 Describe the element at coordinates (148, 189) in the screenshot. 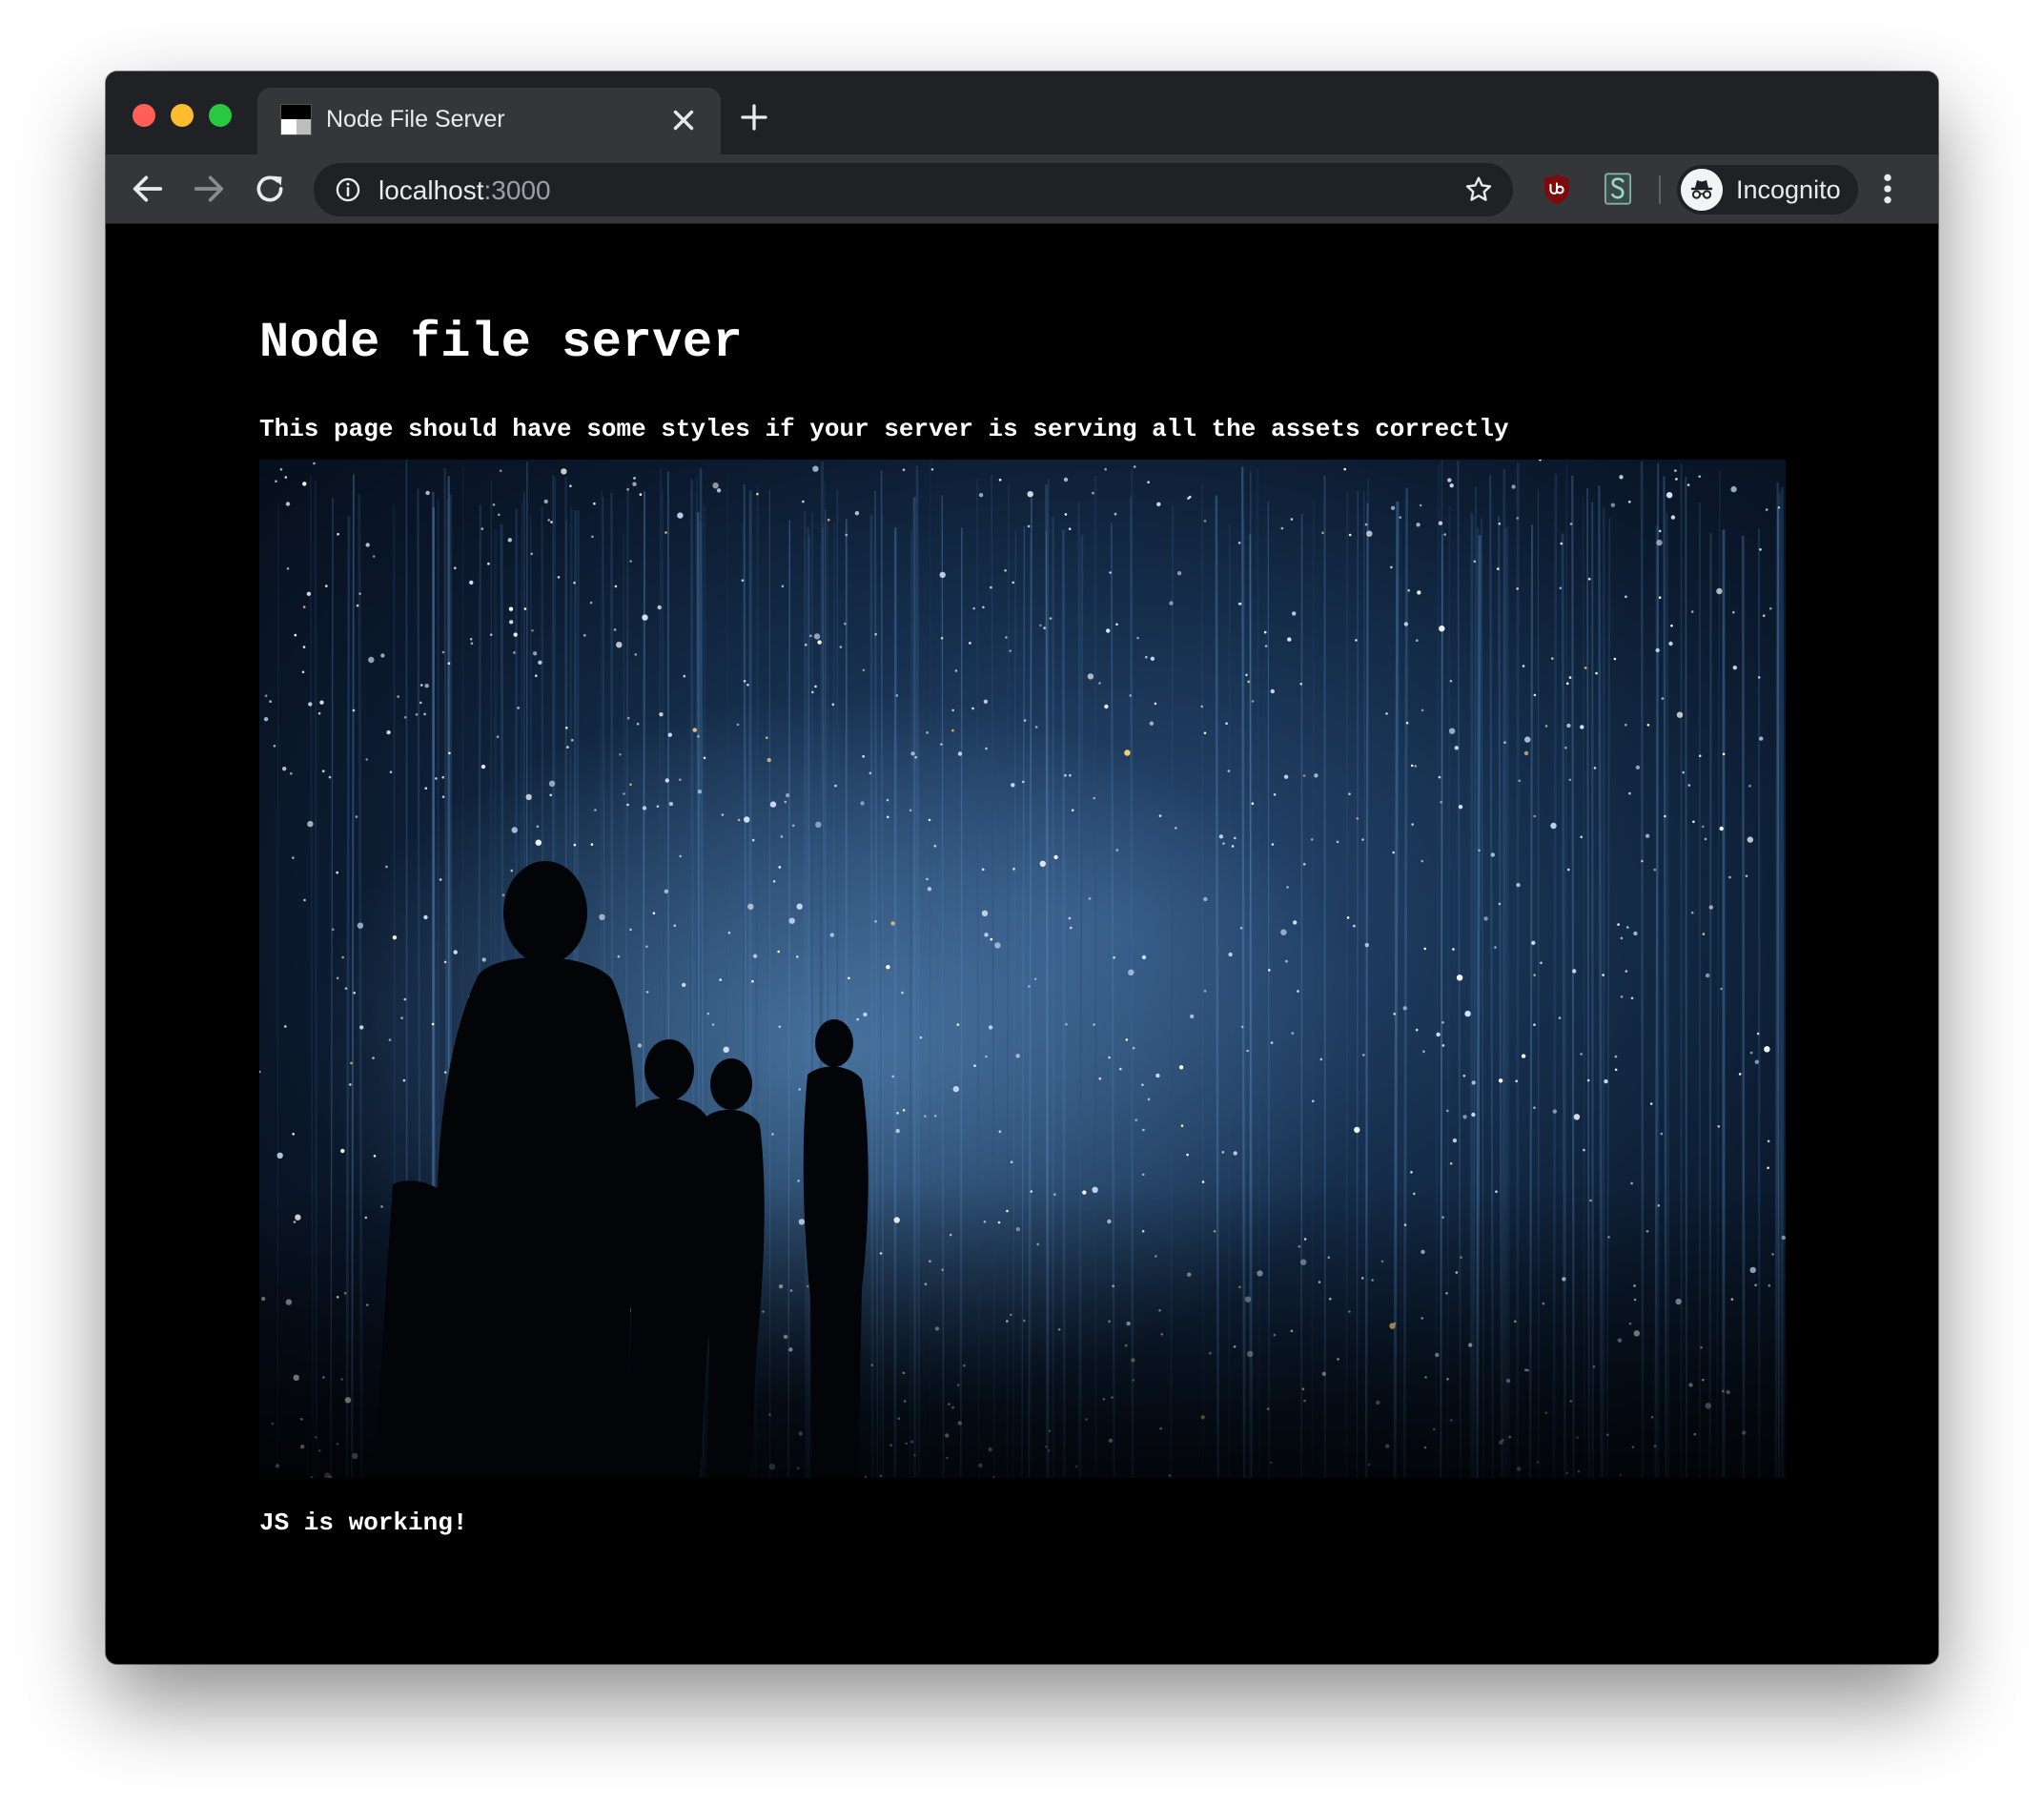

I see `arrow-left-icon` at that location.